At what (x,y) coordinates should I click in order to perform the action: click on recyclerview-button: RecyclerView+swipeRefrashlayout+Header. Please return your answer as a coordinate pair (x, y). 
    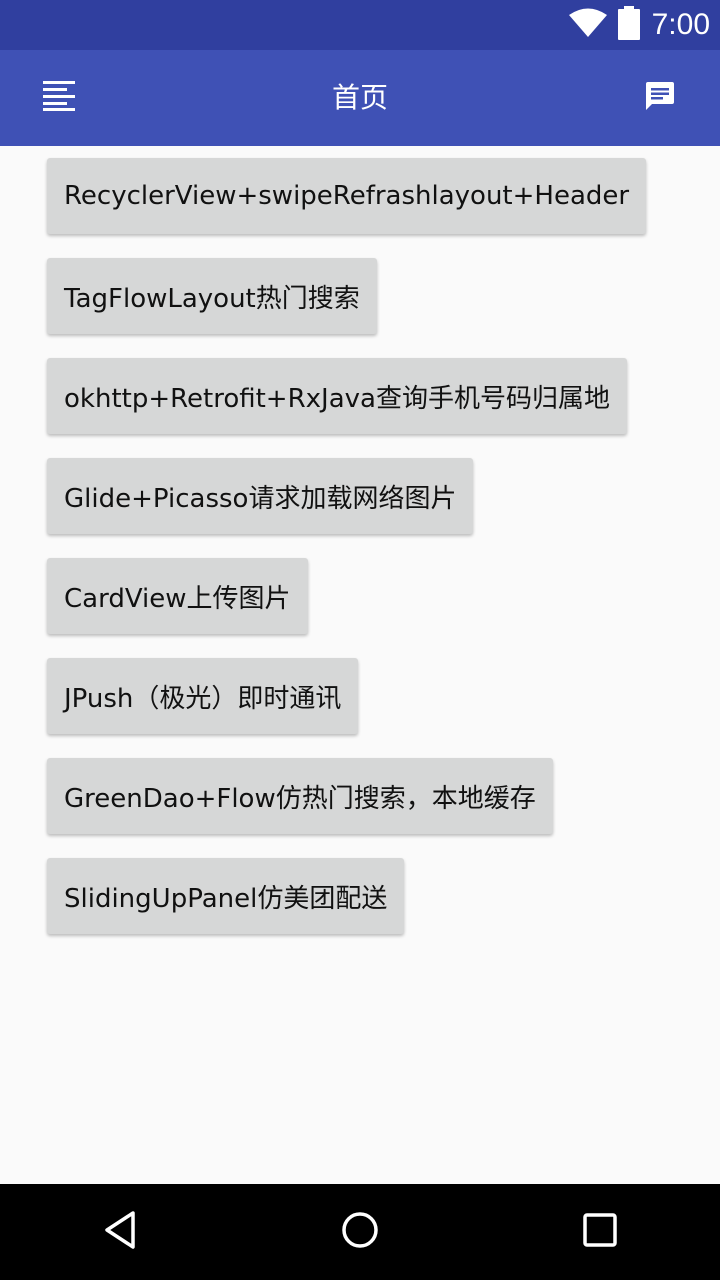
    Looking at the image, I should click on (347, 196).